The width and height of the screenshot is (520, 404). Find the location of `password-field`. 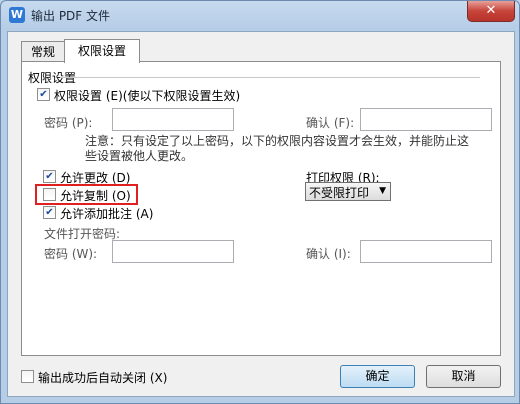

password-field is located at coordinates (173, 119).